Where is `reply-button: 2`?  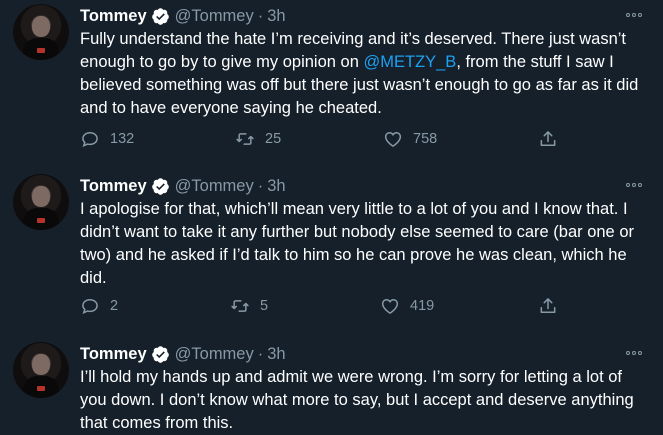 reply-button: 2 is located at coordinates (99, 306).